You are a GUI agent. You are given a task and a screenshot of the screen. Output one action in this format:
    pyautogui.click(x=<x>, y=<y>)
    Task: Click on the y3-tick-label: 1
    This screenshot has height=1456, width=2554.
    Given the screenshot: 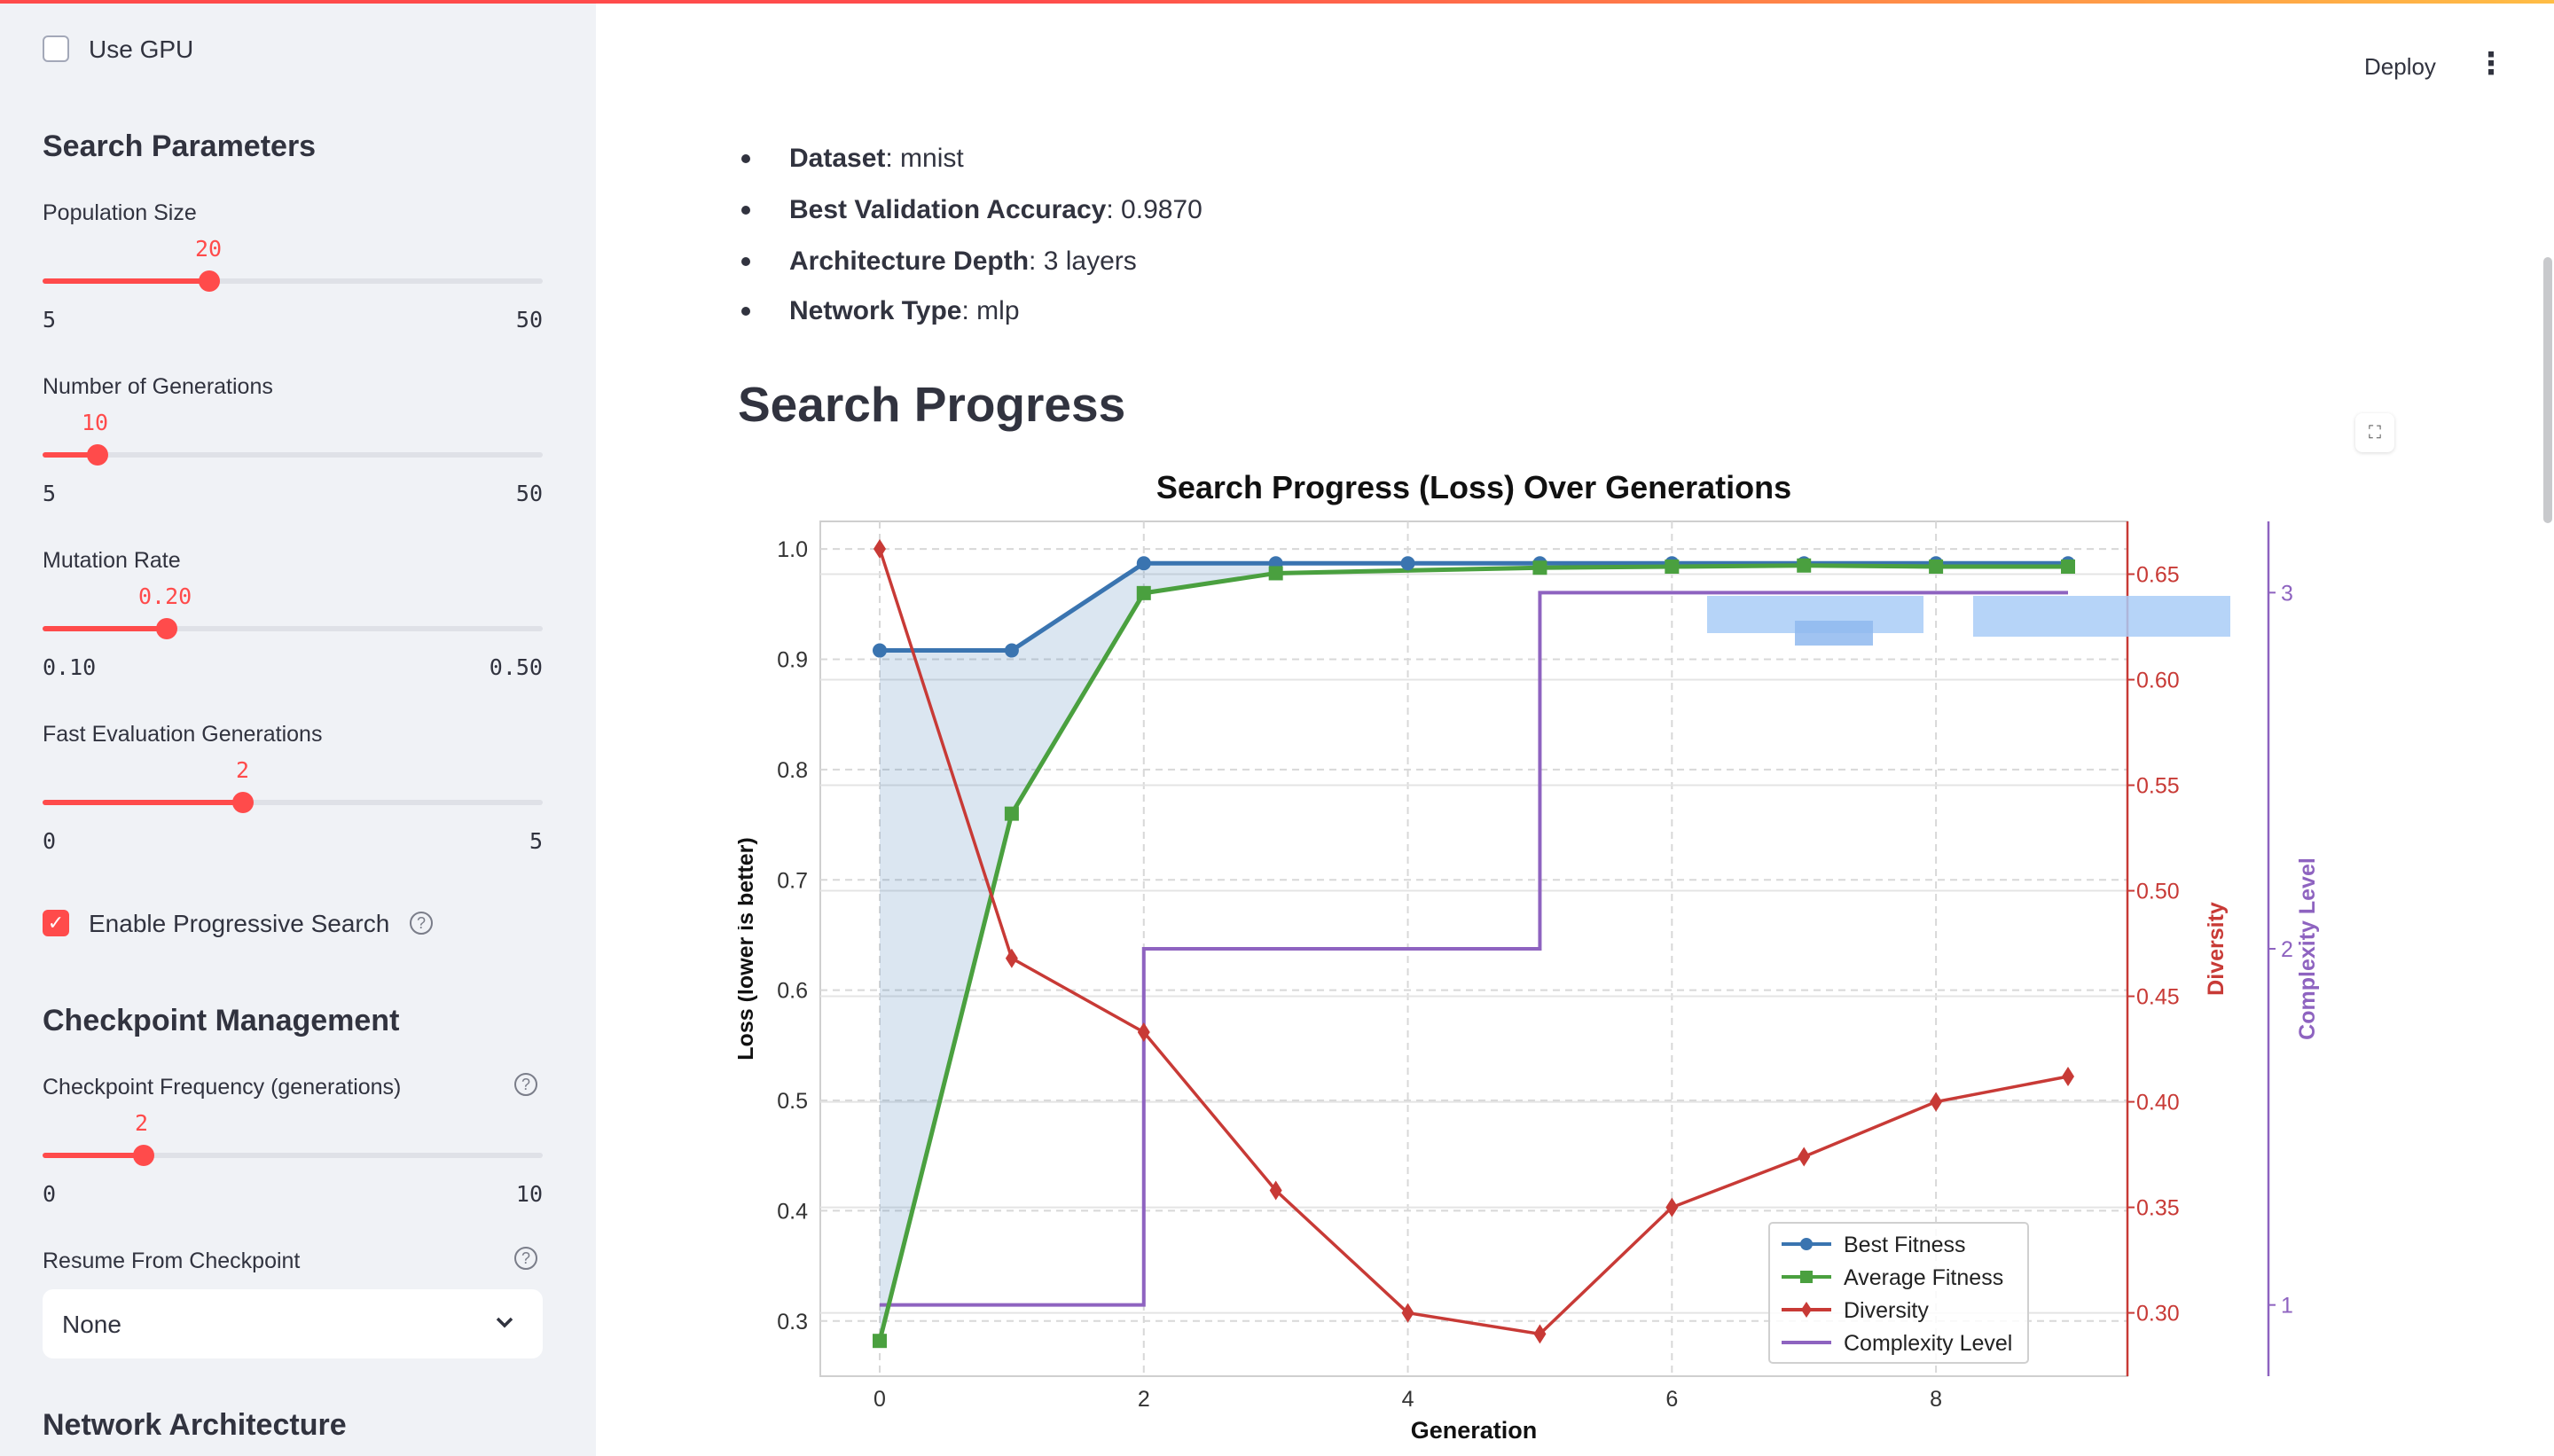 What is the action you would take?
    pyautogui.click(x=2287, y=1306)
    